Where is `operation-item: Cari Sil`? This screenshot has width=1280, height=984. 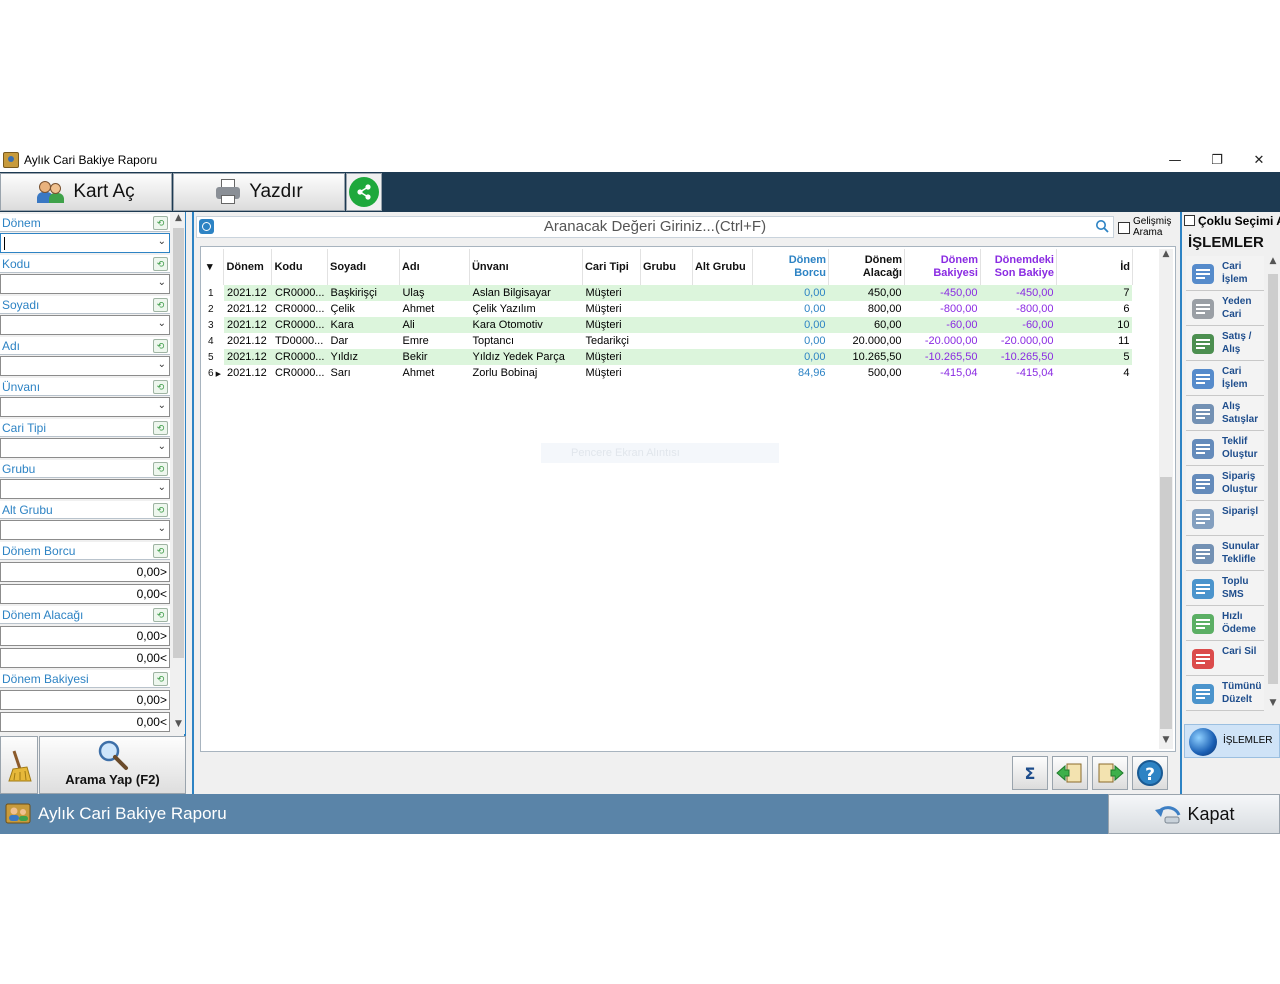
operation-item: Cari Sil is located at coordinates (1225, 658).